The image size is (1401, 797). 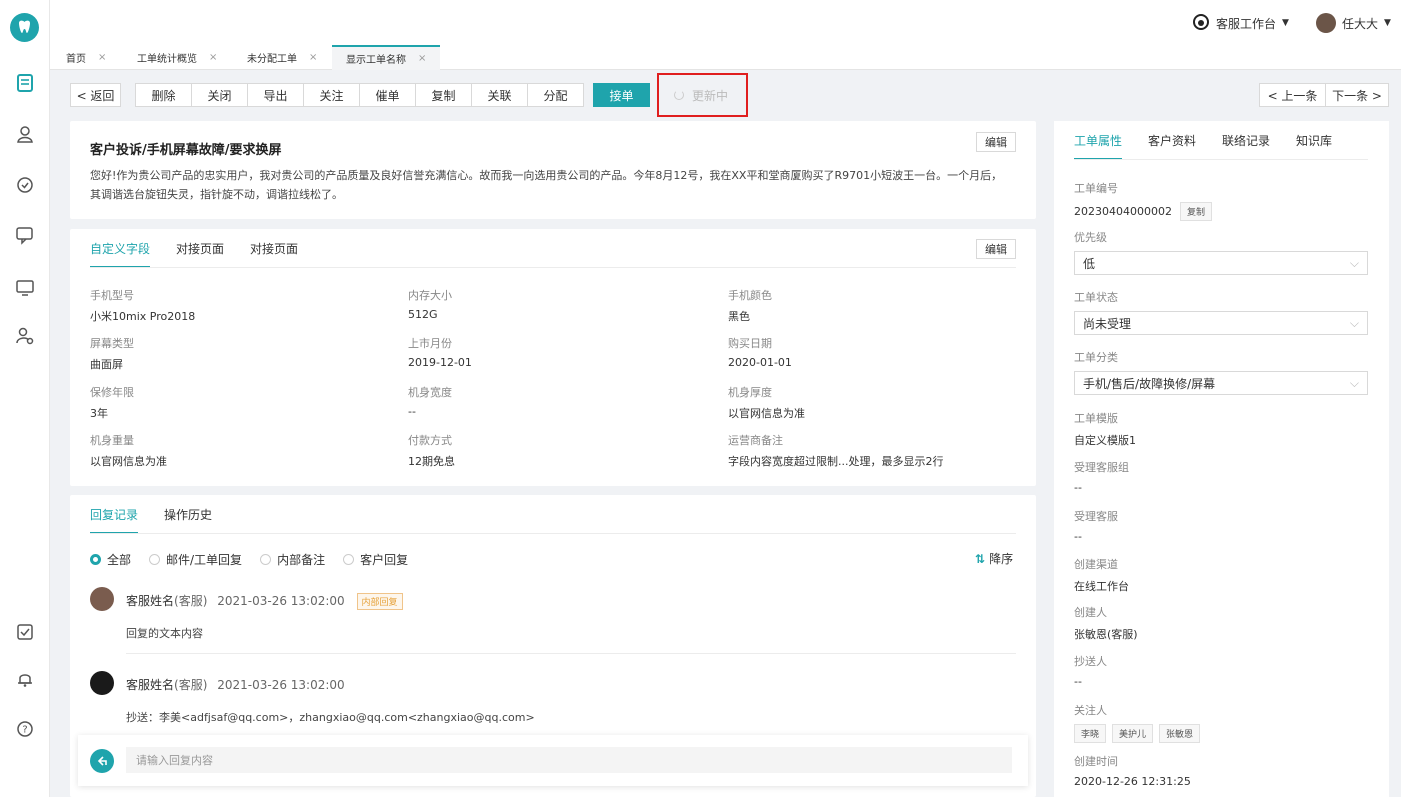 What do you see at coordinates (1292, 95) in the screenshot?
I see `prev-button: < 上一条` at bounding box center [1292, 95].